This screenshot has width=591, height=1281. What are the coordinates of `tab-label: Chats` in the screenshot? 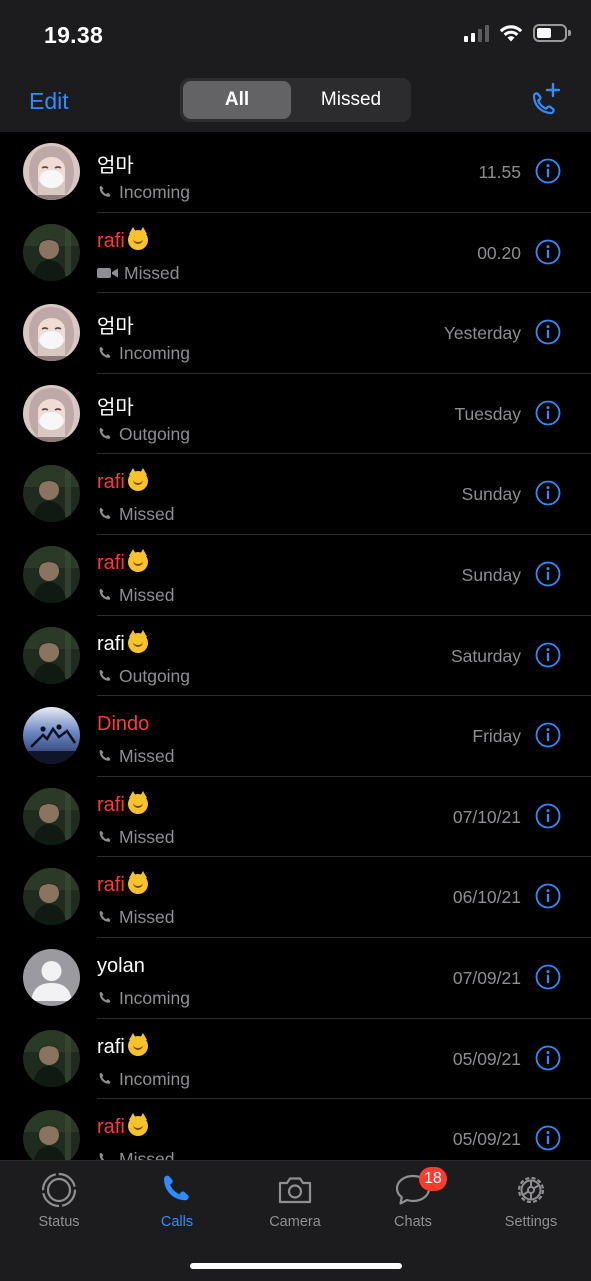 It's located at (413, 1222).